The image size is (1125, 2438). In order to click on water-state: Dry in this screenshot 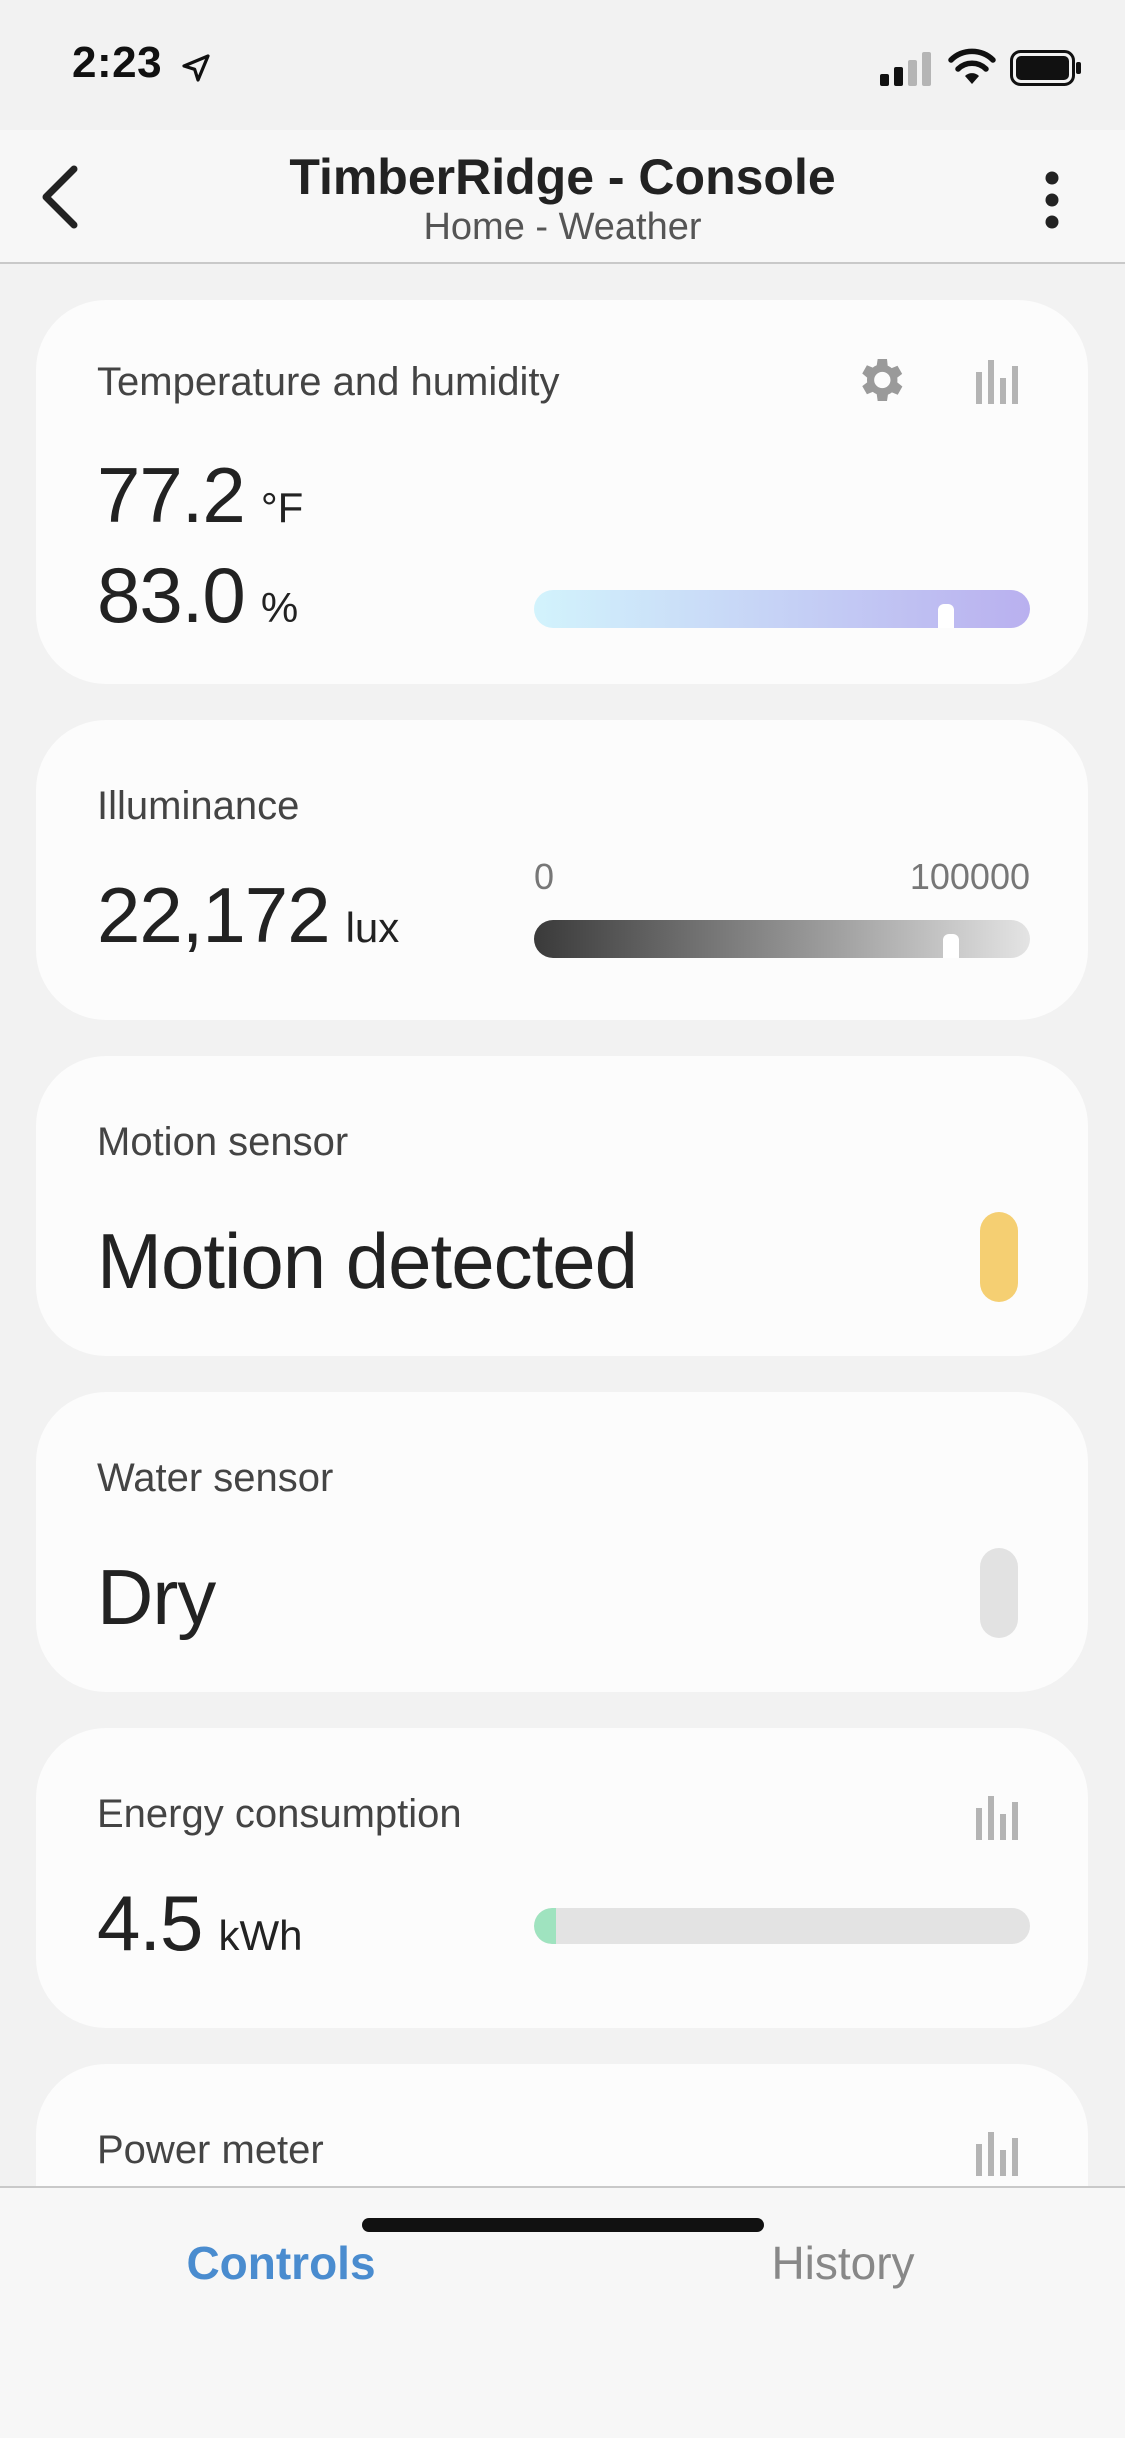, I will do `click(156, 1597)`.